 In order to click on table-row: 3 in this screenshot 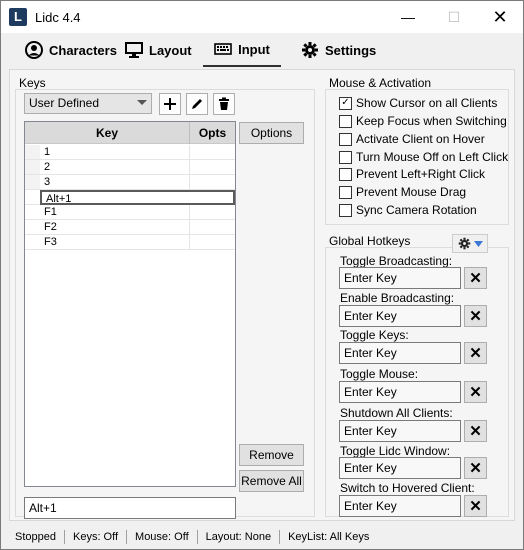, I will do `click(130, 182)`.